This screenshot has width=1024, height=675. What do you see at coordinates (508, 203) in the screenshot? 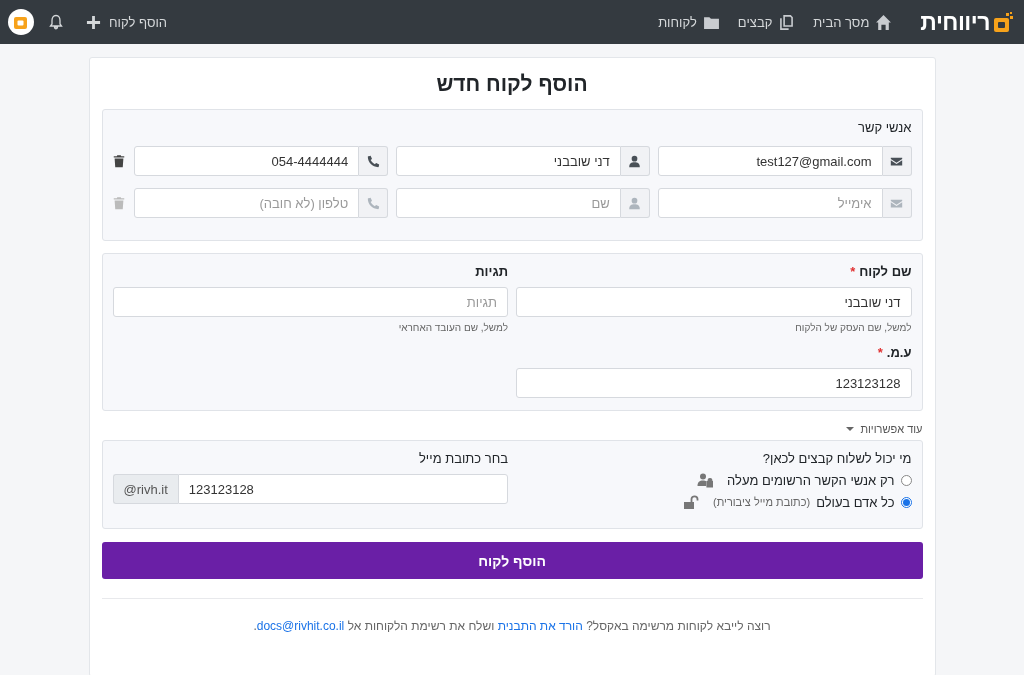
I see `name-field: שם` at bounding box center [508, 203].